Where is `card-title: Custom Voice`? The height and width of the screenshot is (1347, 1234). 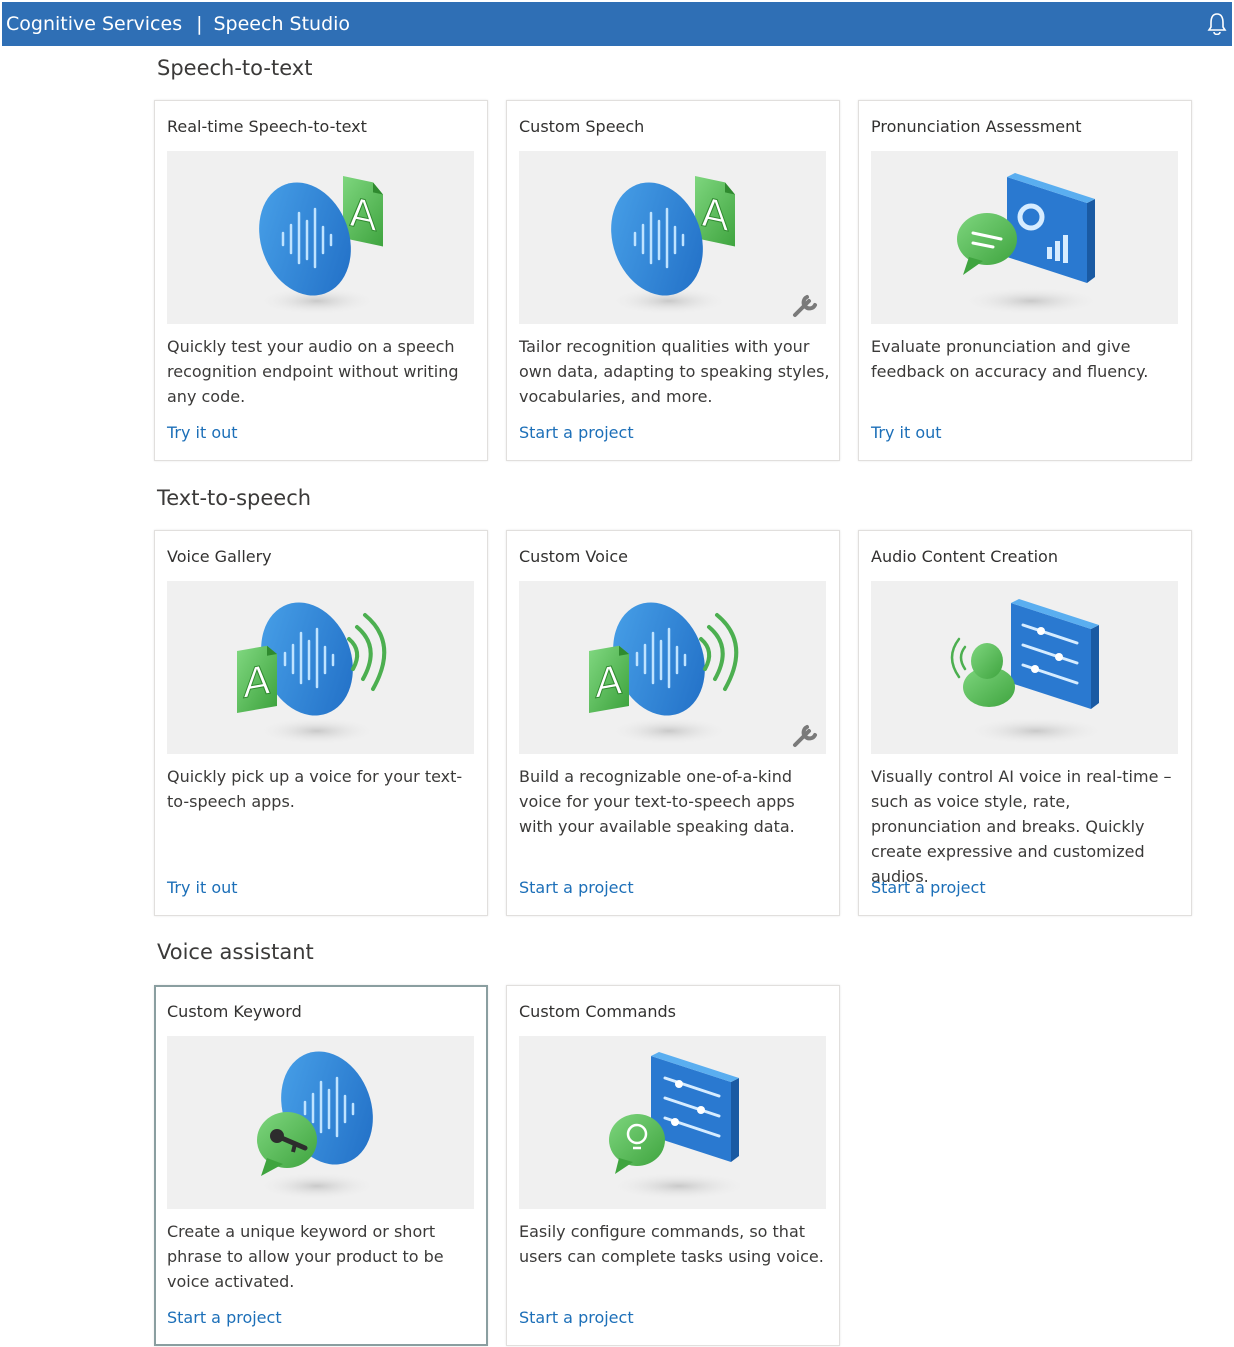 card-title: Custom Voice is located at coordinates (573, 556).